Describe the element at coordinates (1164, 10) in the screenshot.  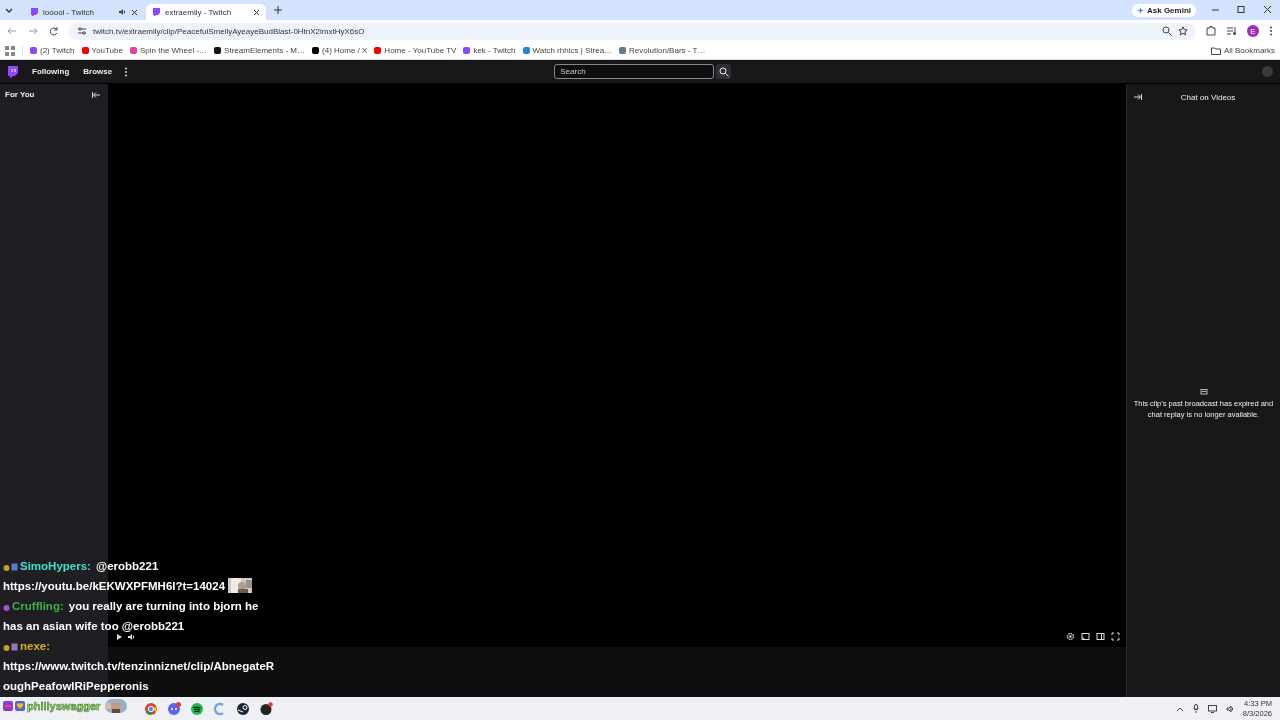
I see `ask-gemini-button: Ask Gemini` at that location.